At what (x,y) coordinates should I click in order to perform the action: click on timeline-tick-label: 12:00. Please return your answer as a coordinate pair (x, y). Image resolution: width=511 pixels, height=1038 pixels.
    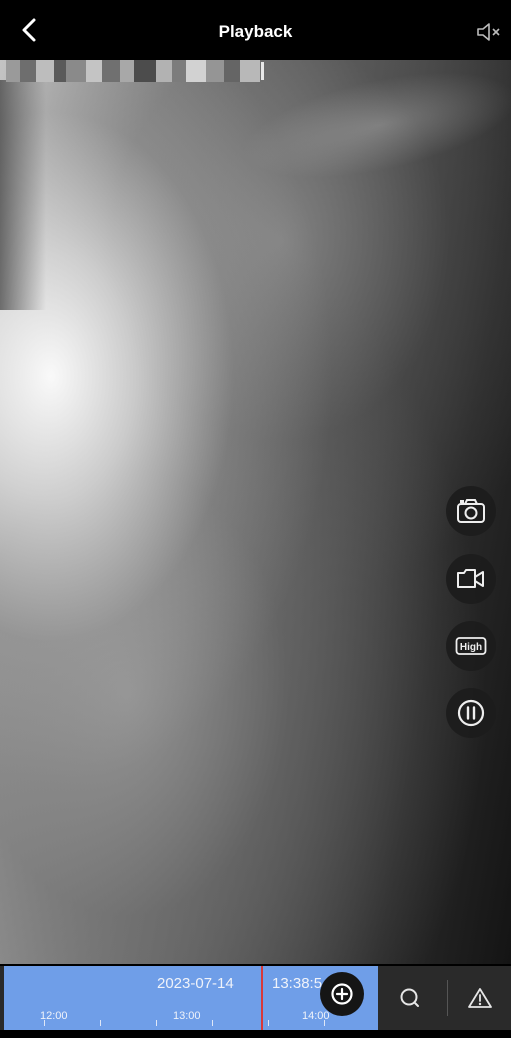
    Looking at the image, I should click on (54, 1016).